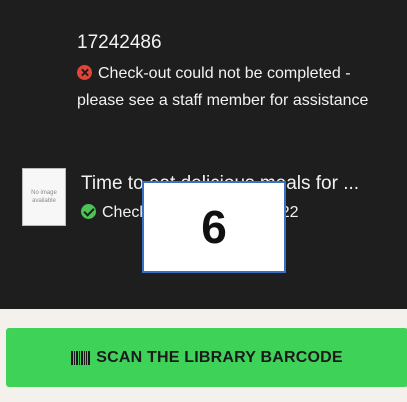 This screenshot has height=402, width=407. What do you see at coordinates (88, 211) in the screenshot?
I see `check-circle-icon` at bounding box center [88, 211].